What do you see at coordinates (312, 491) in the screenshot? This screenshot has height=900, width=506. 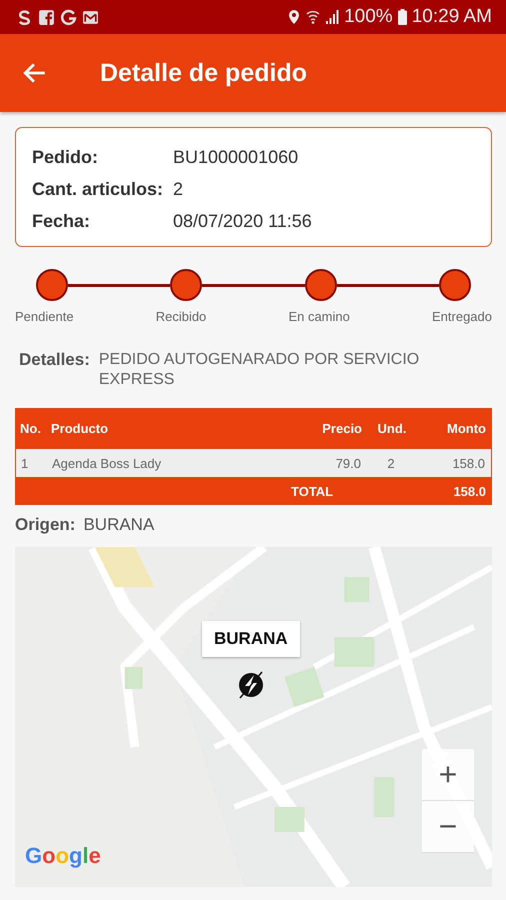 I see `total-label: TOTAL` at bounding box center [312, 491].